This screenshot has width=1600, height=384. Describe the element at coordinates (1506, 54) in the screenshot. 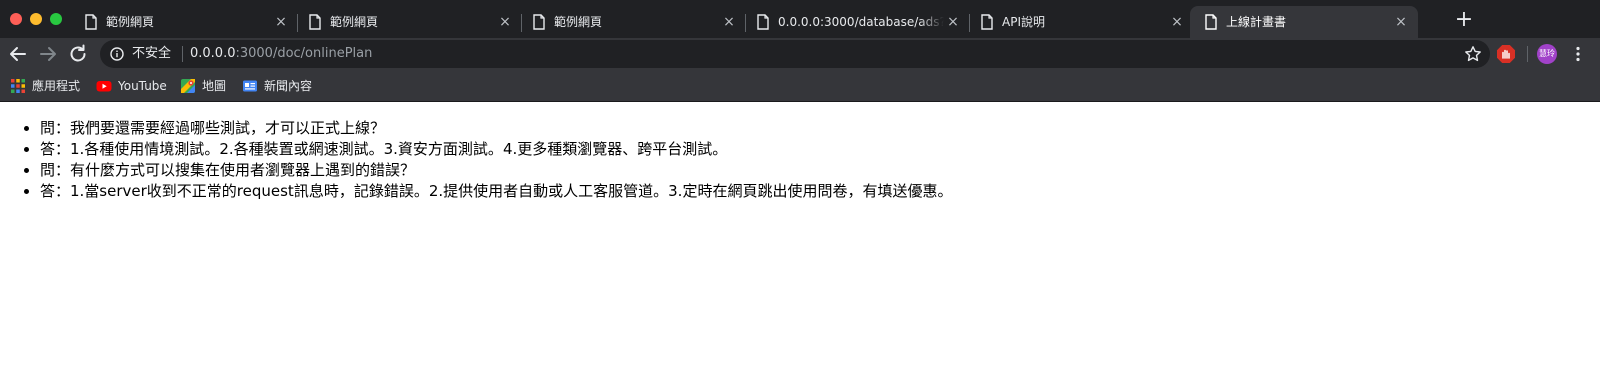

I see `extension-stop-icon` at that location.